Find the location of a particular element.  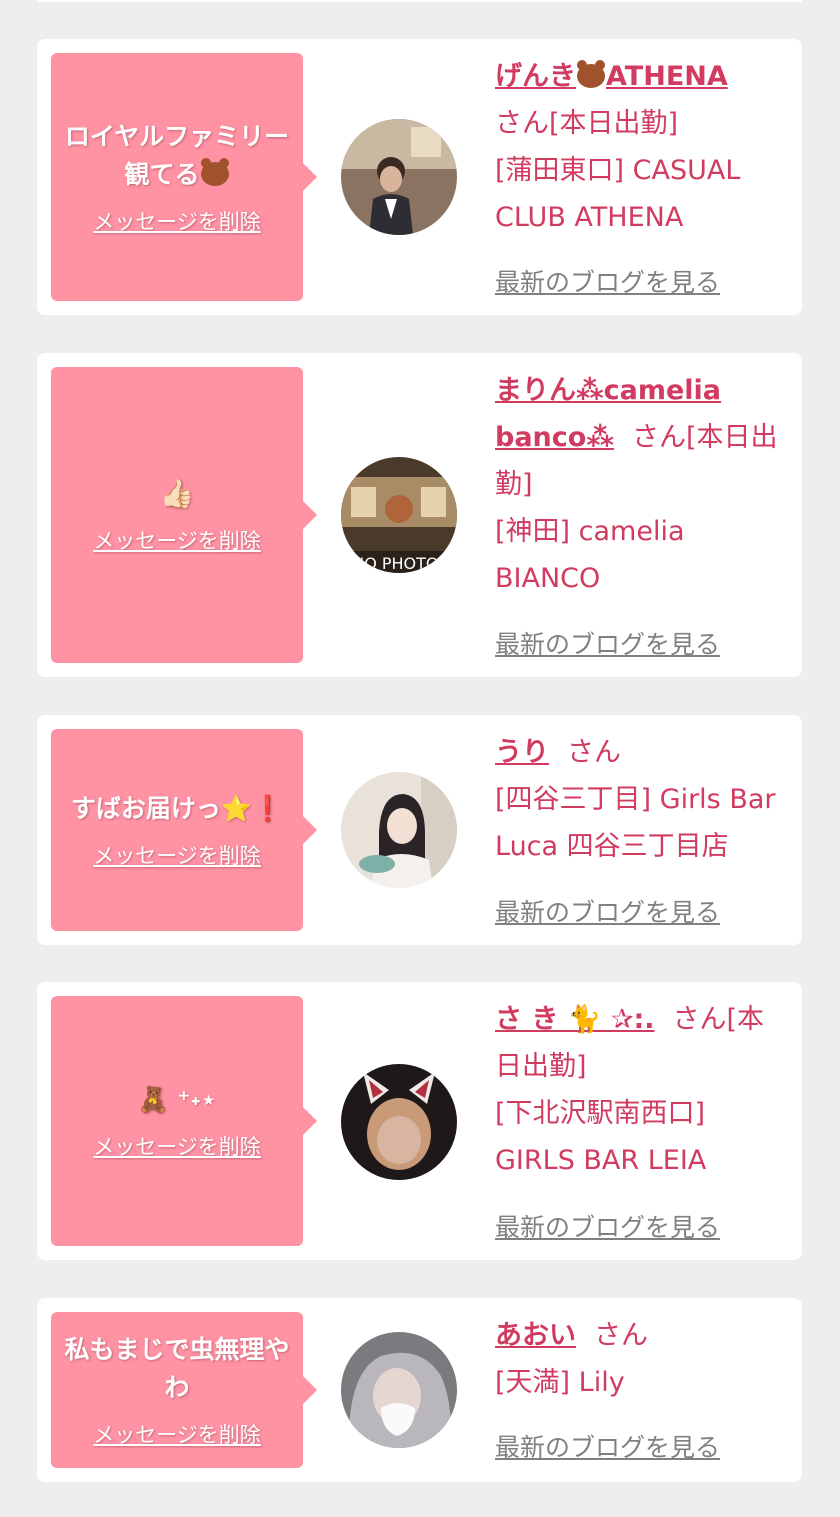

shop-name: [四谷三丁目] Girls Bar Luca 四谷三丁目店 is located at coordinates (635, 823).